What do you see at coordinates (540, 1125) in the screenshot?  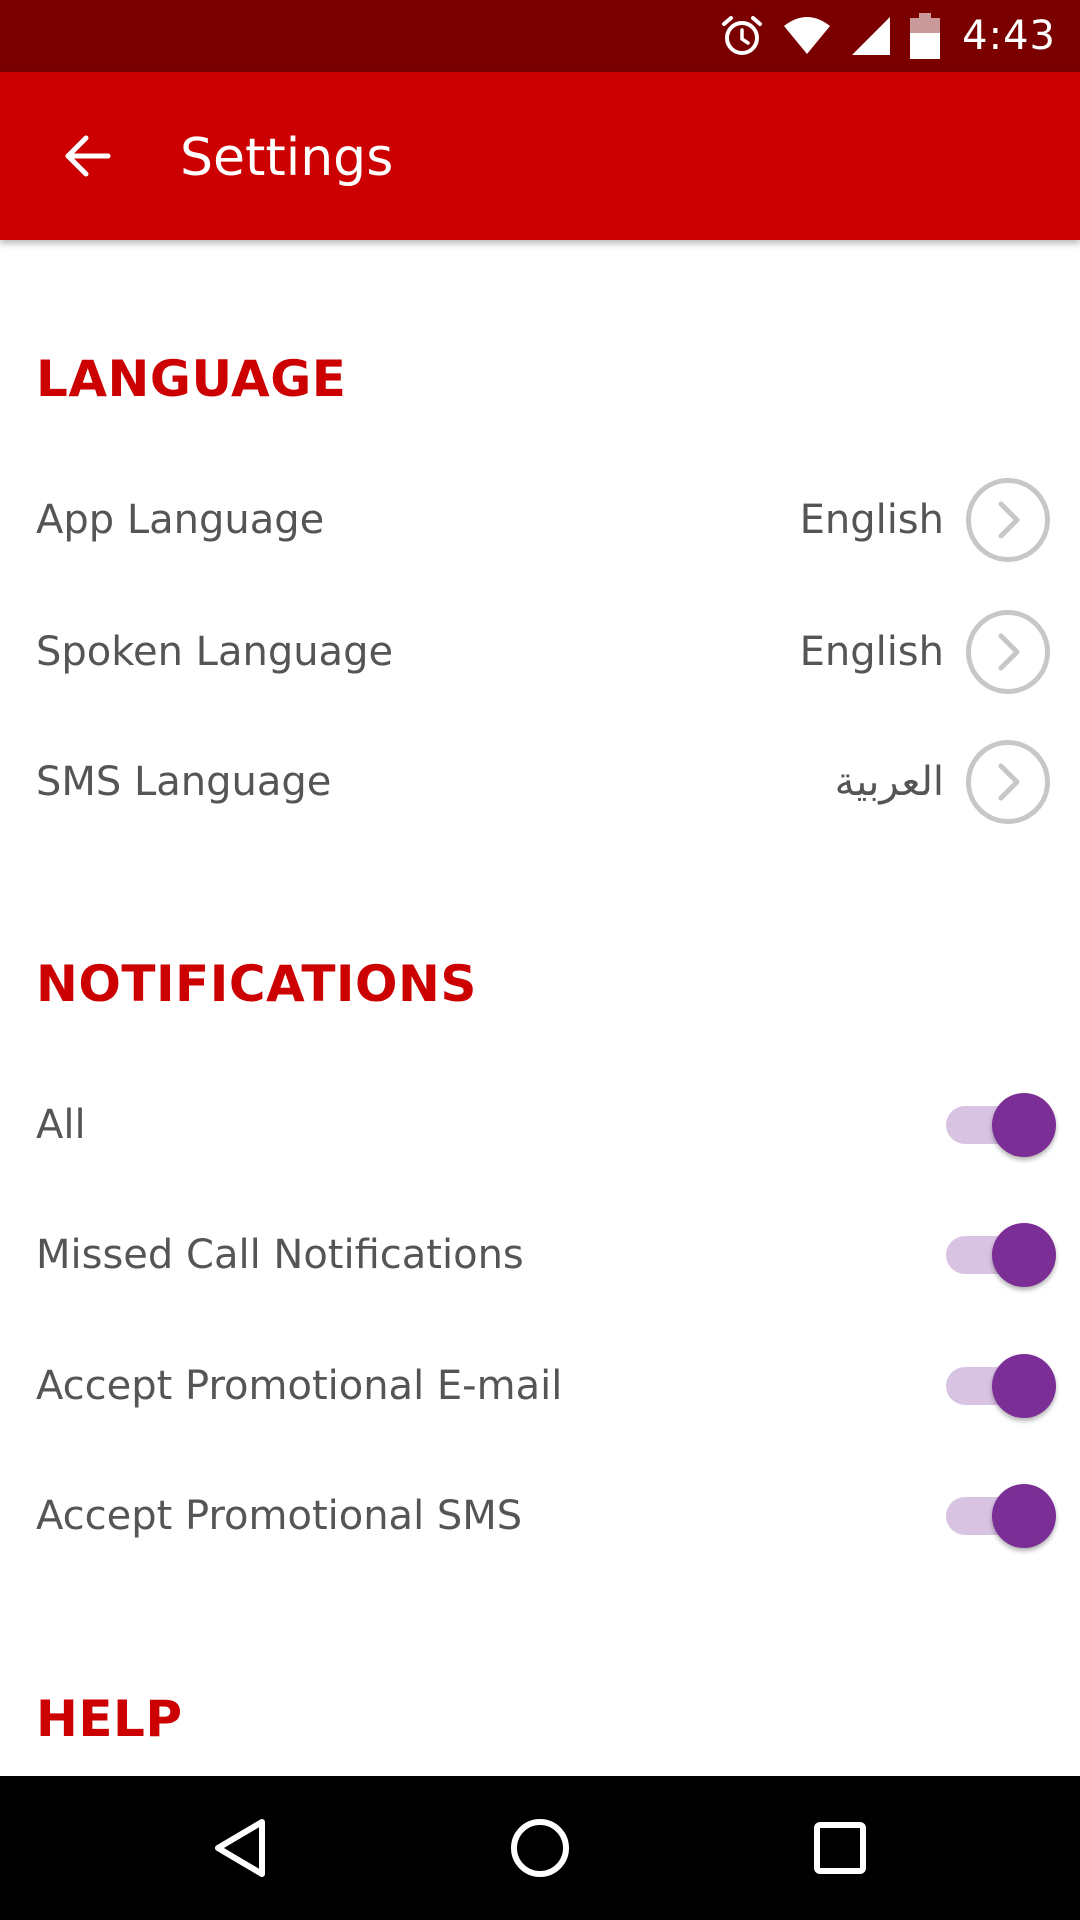 I see `setting-row-all-notifications: All` at bounding box center [540, 1125].